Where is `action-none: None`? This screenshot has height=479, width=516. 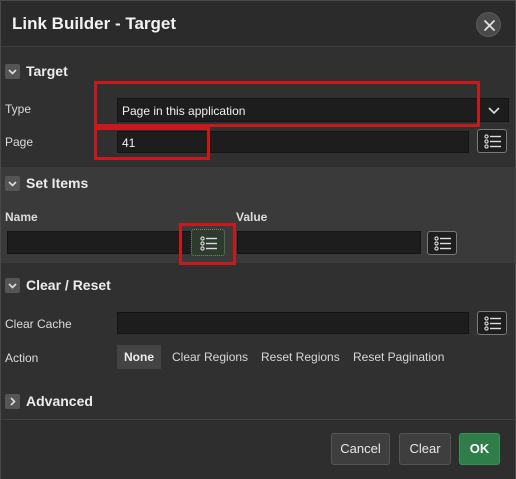
action-none: None is located at coordinates (139, 357).